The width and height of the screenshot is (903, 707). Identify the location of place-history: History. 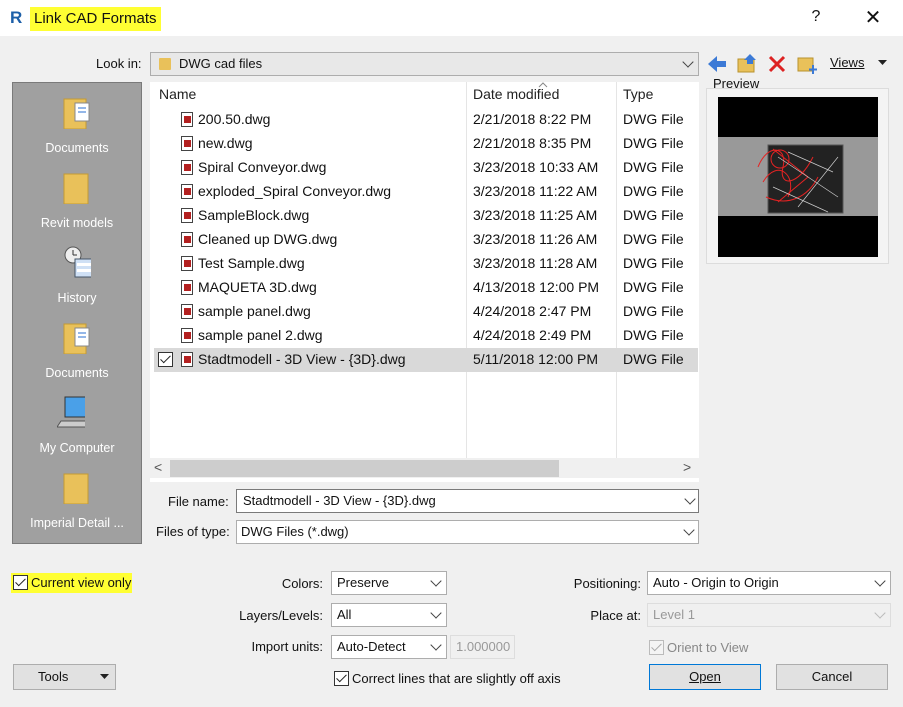
(77, 275).